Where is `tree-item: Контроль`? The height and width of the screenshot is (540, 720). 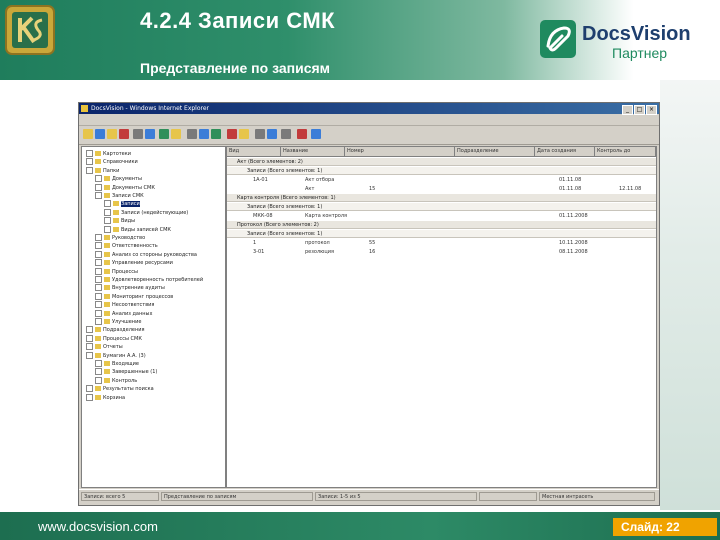 tree-item: Контроль is located at coordinates (116, 380).